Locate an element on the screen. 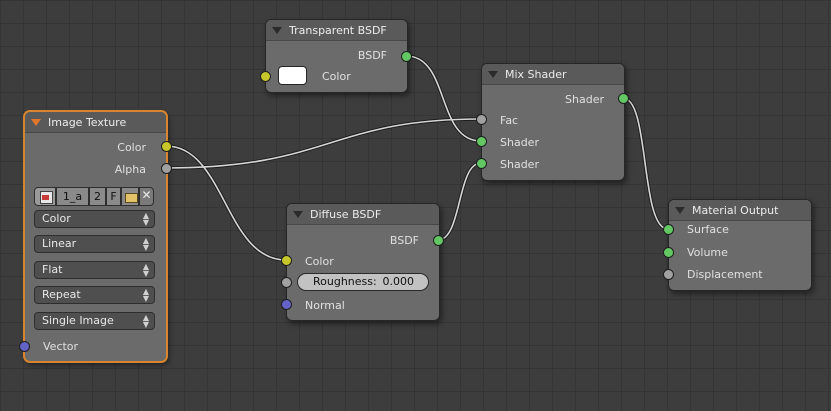  diffuse-bsdf-header: Diffuse BSDF is located at coordinates (363, 214).